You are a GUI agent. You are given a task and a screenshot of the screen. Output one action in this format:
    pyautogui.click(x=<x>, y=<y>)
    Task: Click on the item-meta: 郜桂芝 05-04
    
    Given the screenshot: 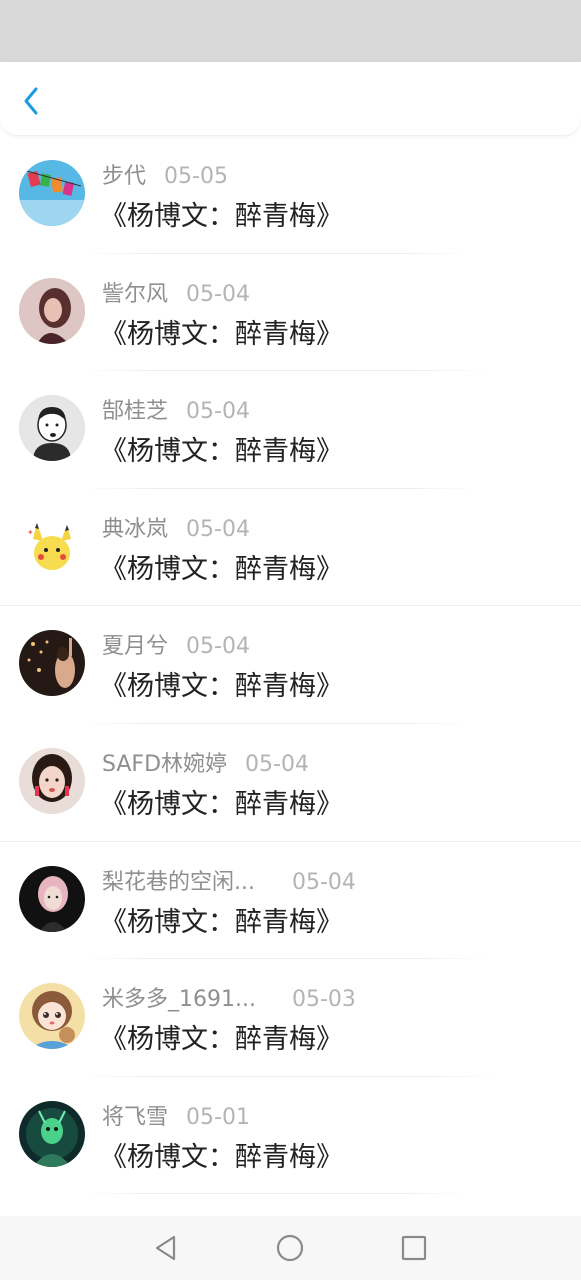 What is the action you would take?
    pyautogui.click(x=176, y=409)
    